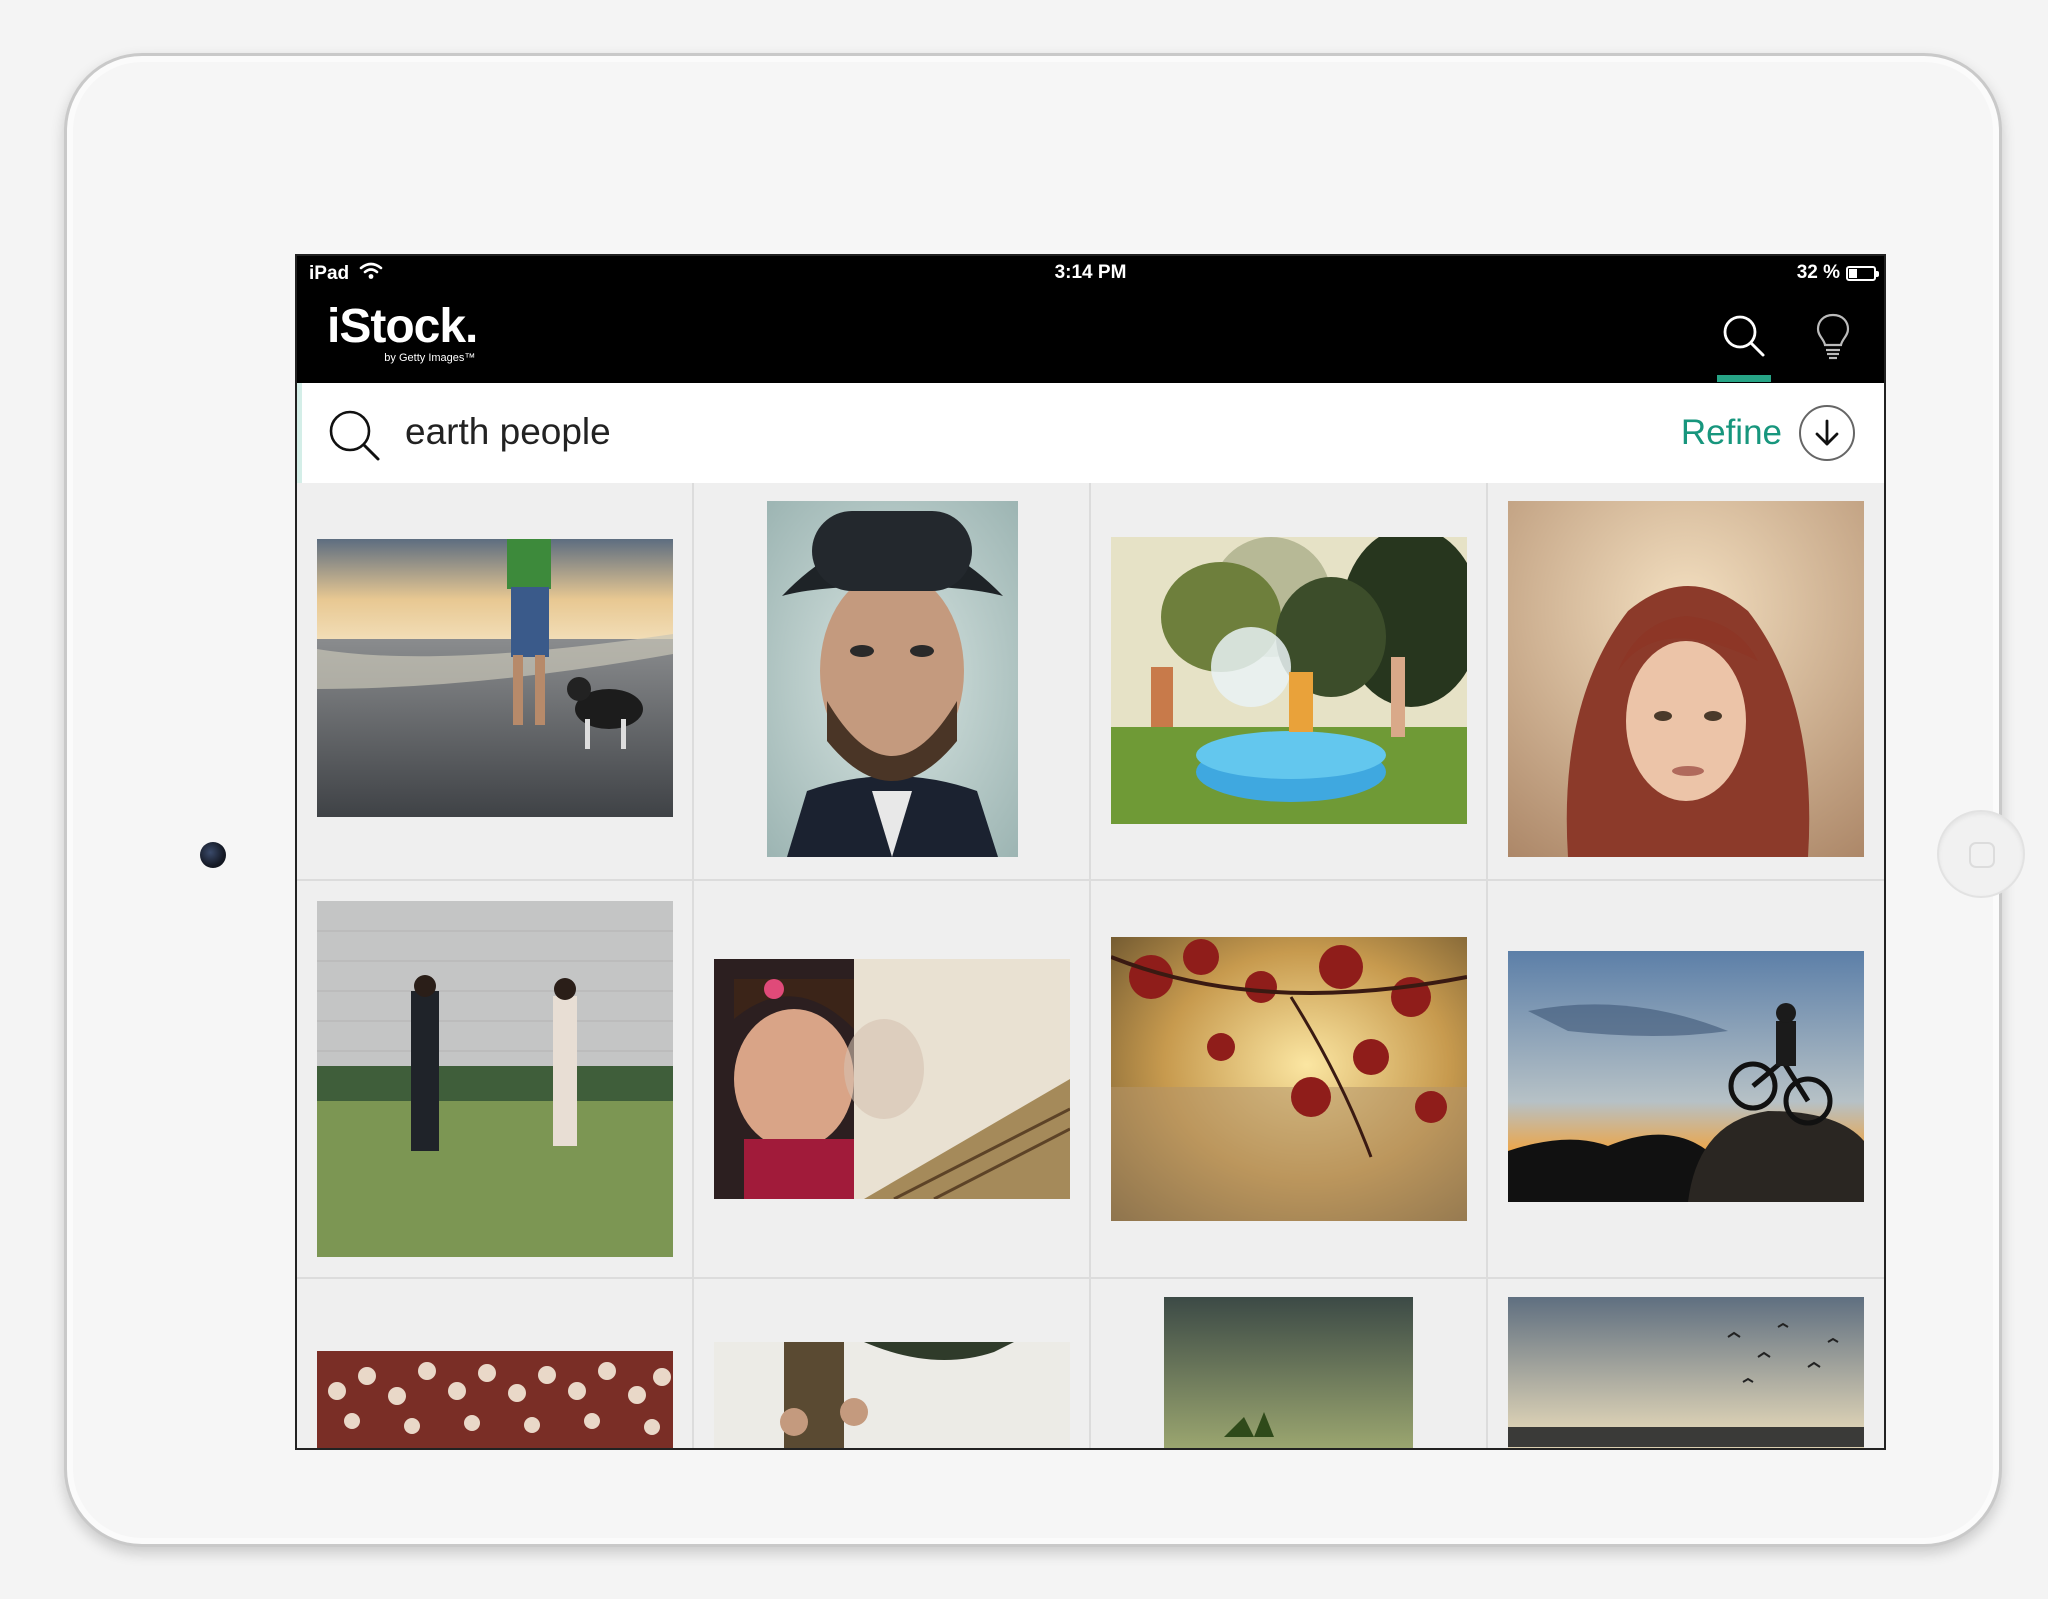 The width and height of the screenshot is (2048, 1599). I want to click on lightbulb-icon, so click(1833, 336).